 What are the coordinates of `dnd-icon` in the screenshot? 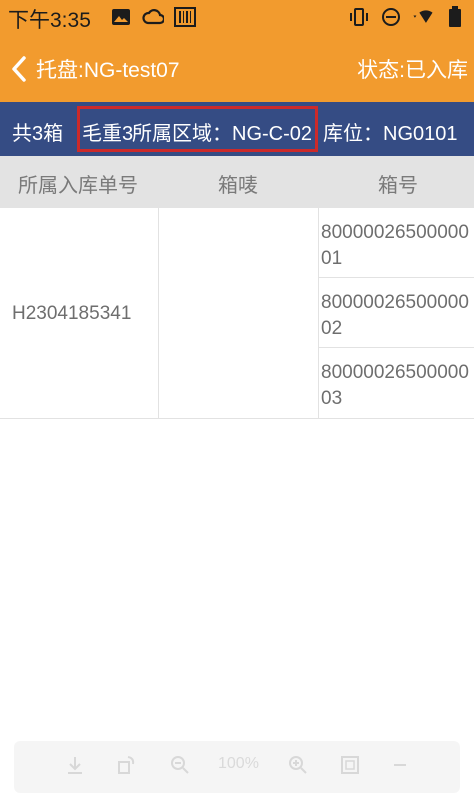 It's located at (391, 17).